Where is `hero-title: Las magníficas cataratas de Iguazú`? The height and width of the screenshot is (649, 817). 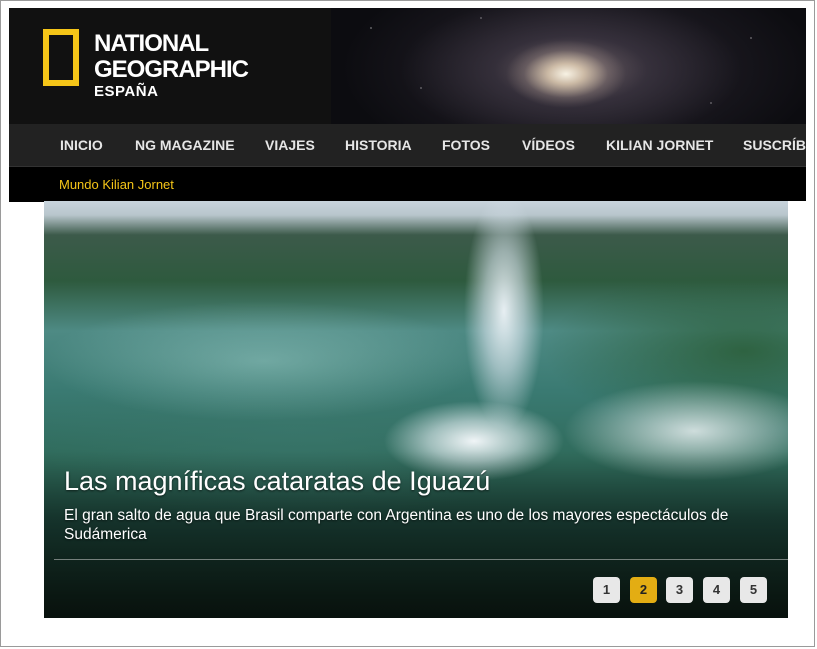 hero-title: Las magníficas cataratas de Iguazú is located at coordinates (277, 481).